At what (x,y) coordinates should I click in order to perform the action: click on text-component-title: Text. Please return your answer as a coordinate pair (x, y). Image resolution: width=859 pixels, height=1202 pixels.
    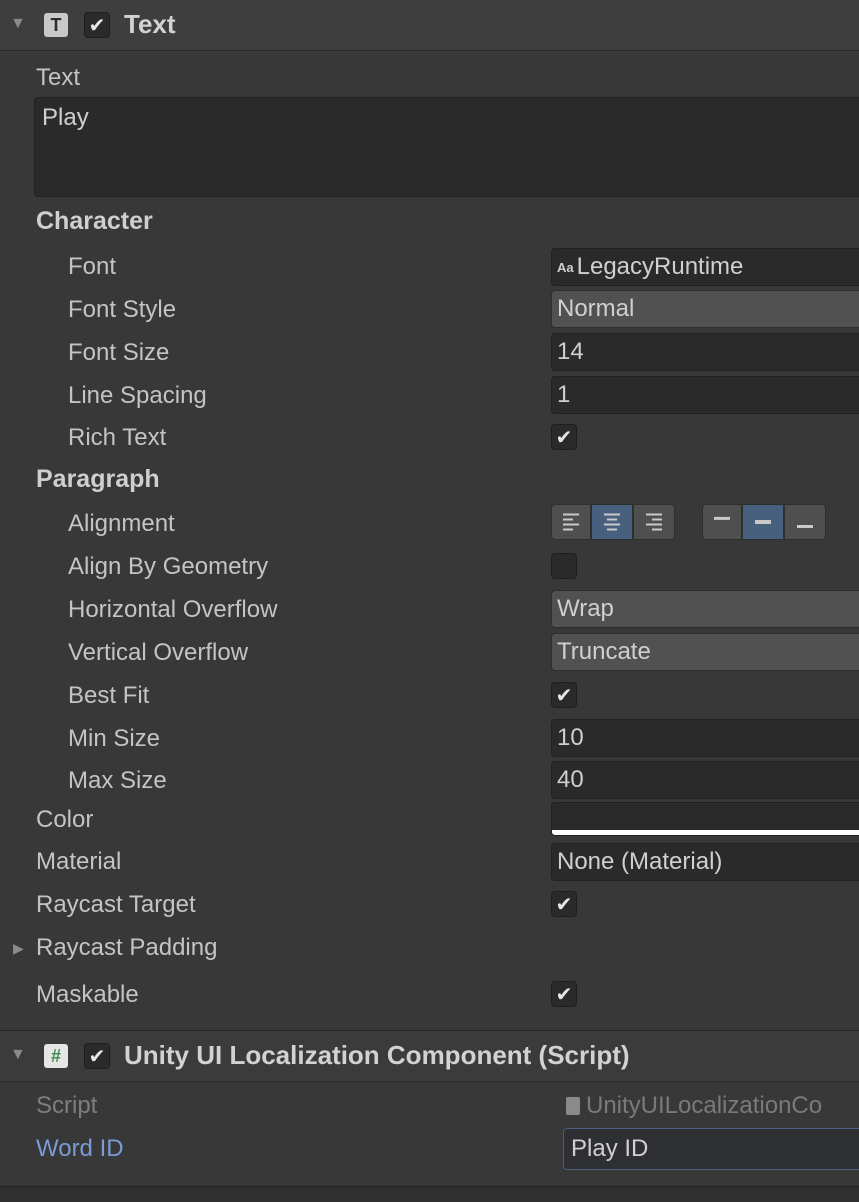
    Looking at the image, I should click on (150, 24).